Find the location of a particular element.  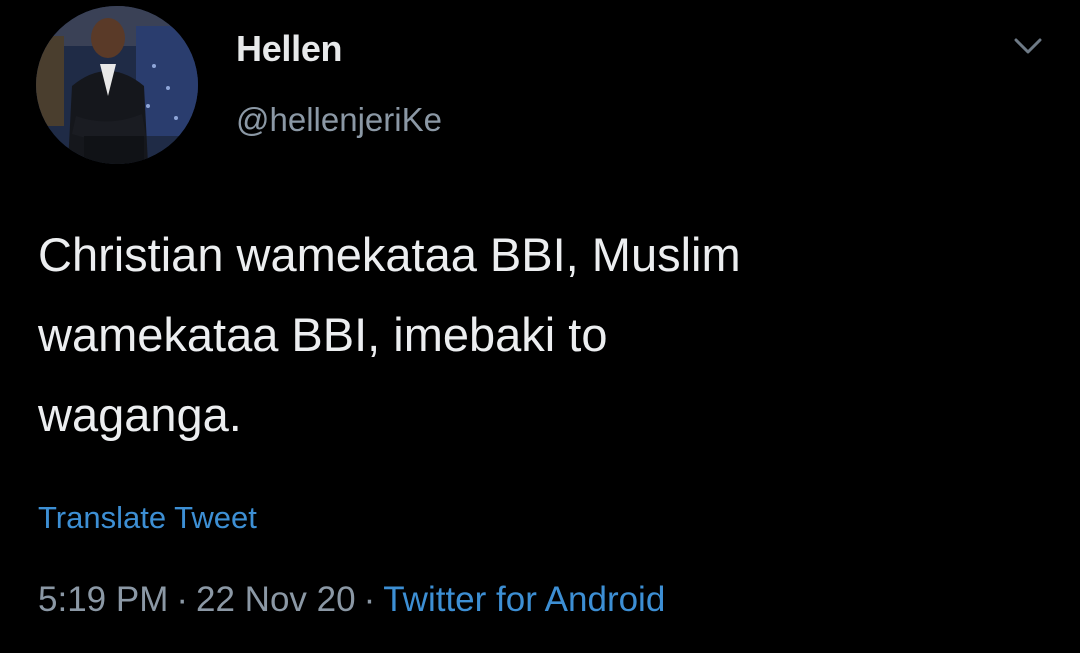

user-avatar-icon is located at coordinates (117, 85).